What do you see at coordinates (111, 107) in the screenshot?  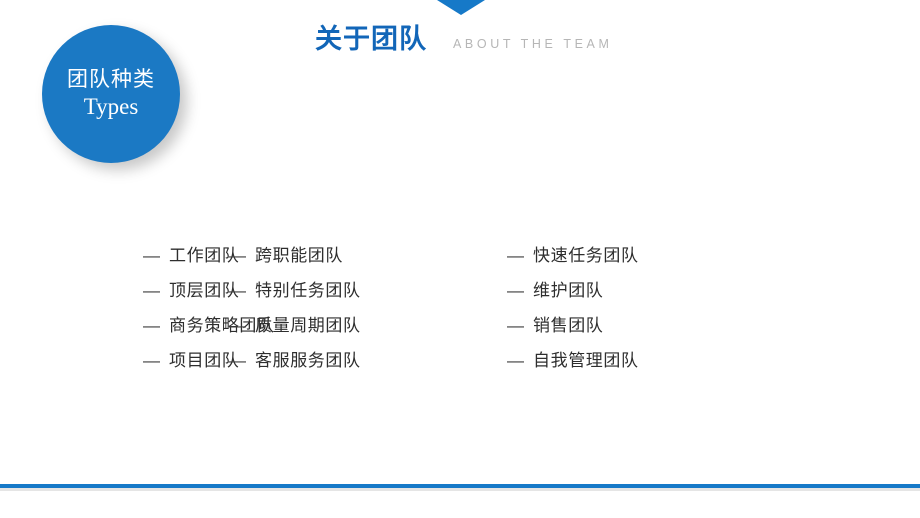 I see `badge-label-english: Types` at bounding box center [111, 107].